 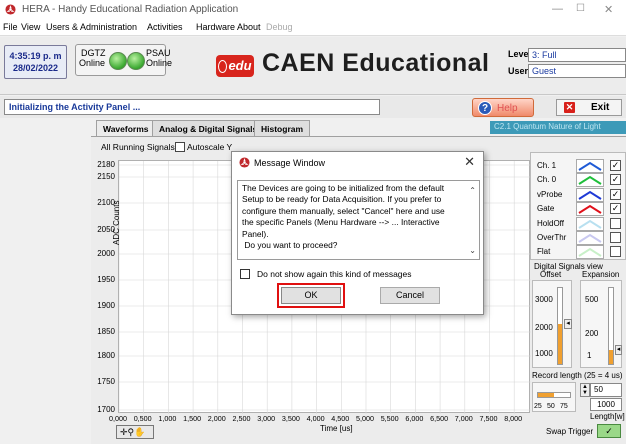 What do you see at coordinates (282, 128) in the screenshot?
I see `tab-histogram: Histogram` at bounding box center [282, 128].